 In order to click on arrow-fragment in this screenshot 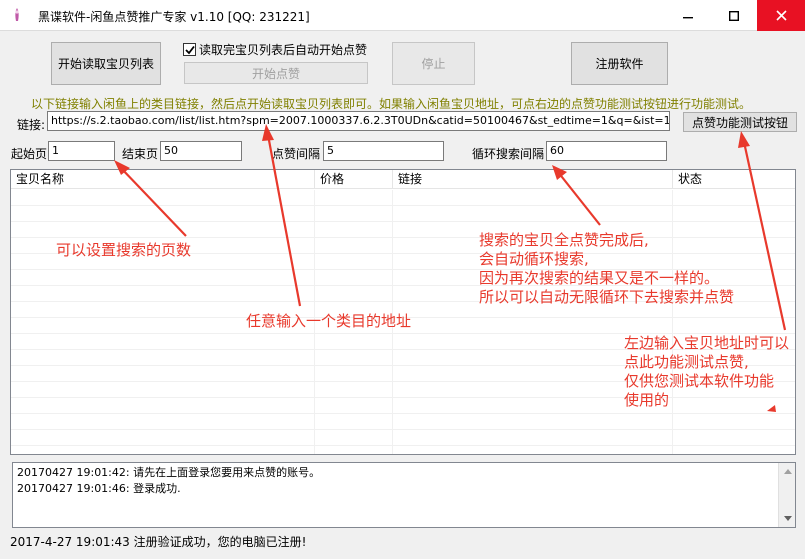, I will do `click(771, 408)`.